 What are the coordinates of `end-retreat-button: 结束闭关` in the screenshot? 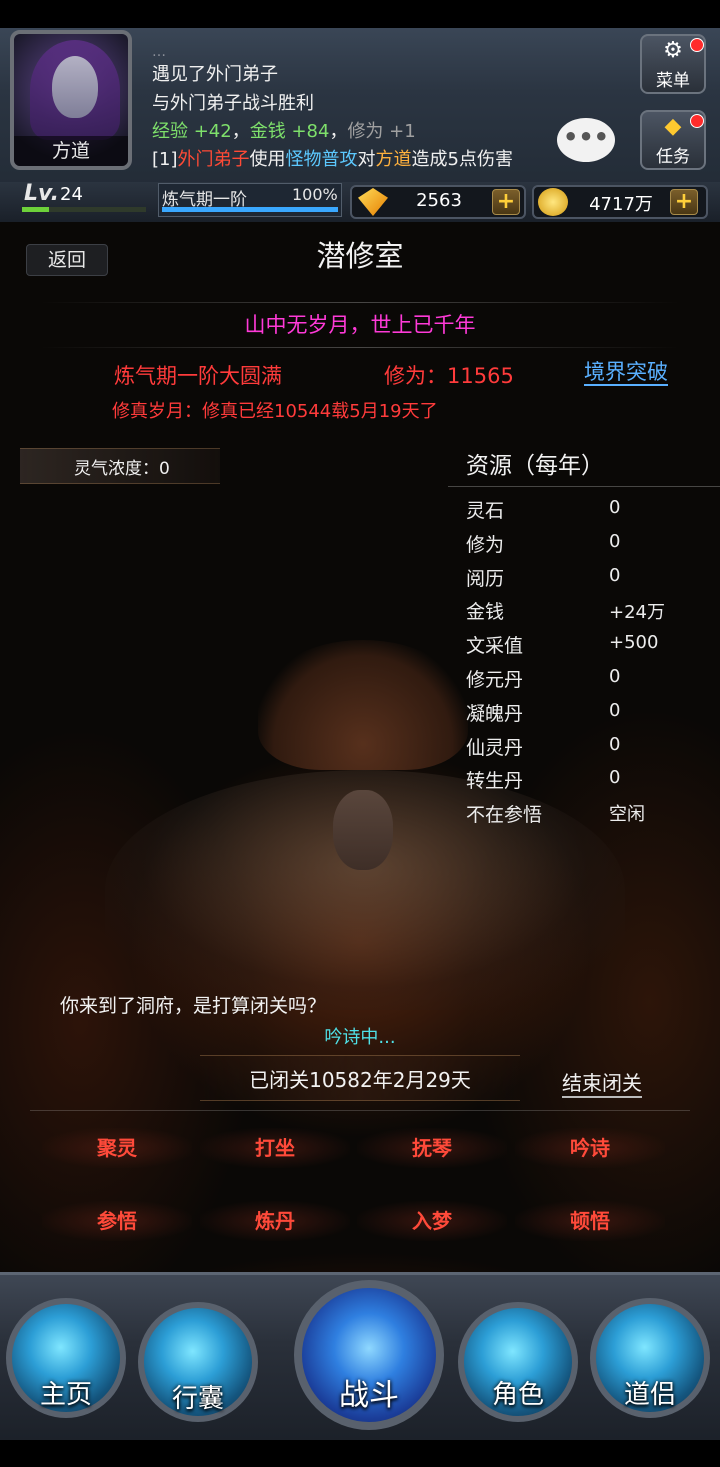 It's located at (602, 1084).